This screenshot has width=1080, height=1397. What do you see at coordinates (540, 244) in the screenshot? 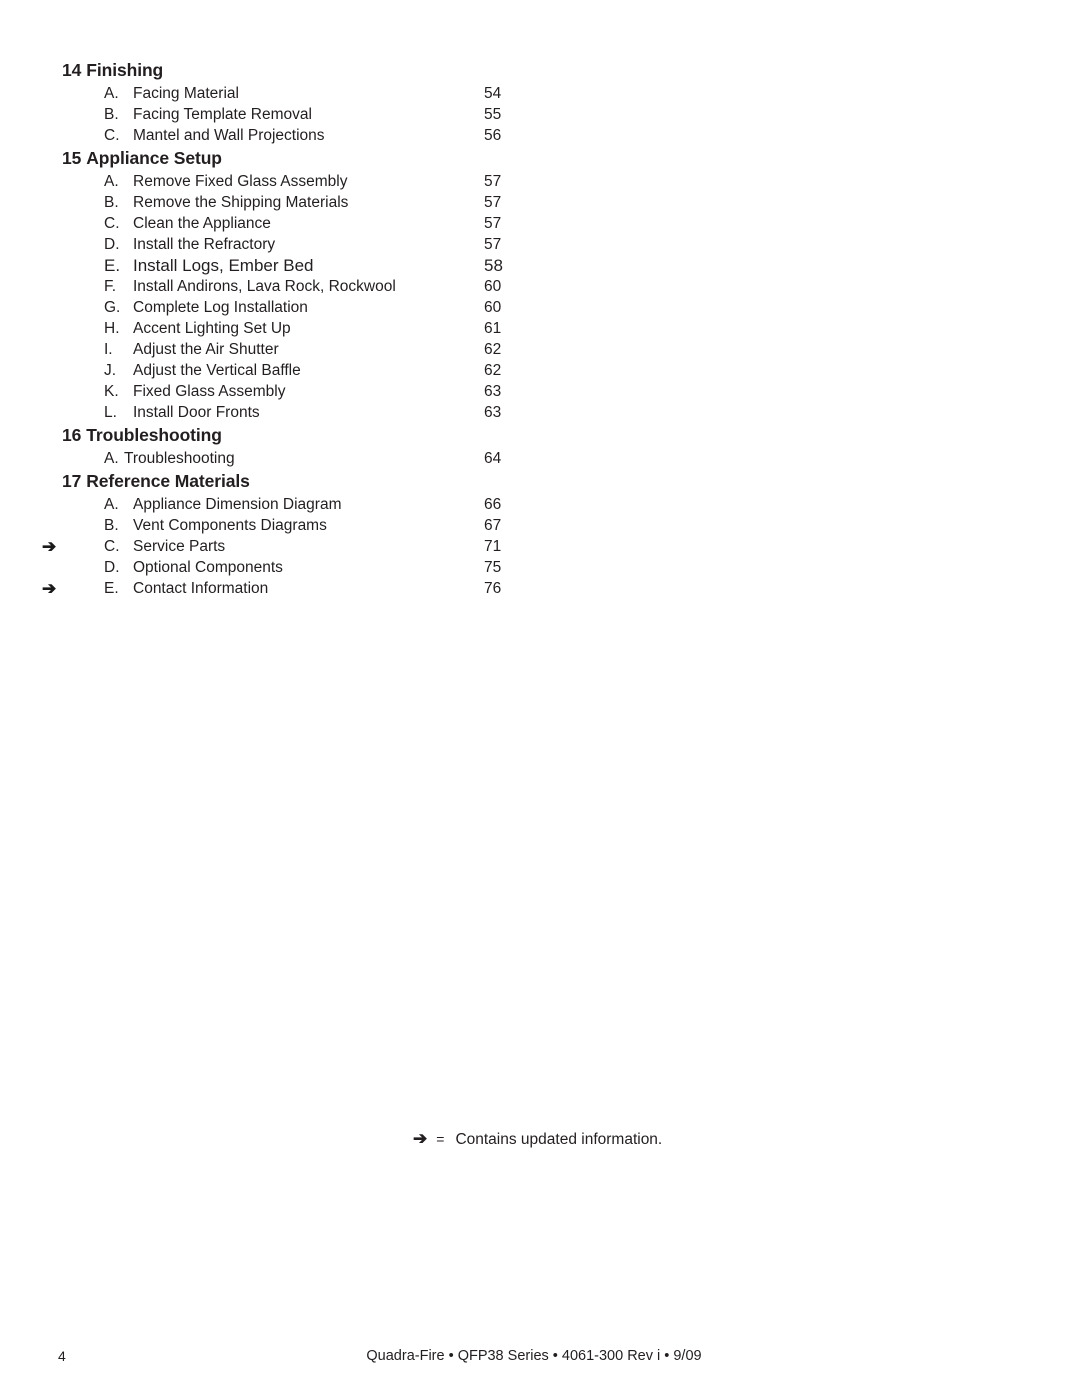
I see `toc-entry: D. Install the Refractory 57` at bounding box center [540, 244].